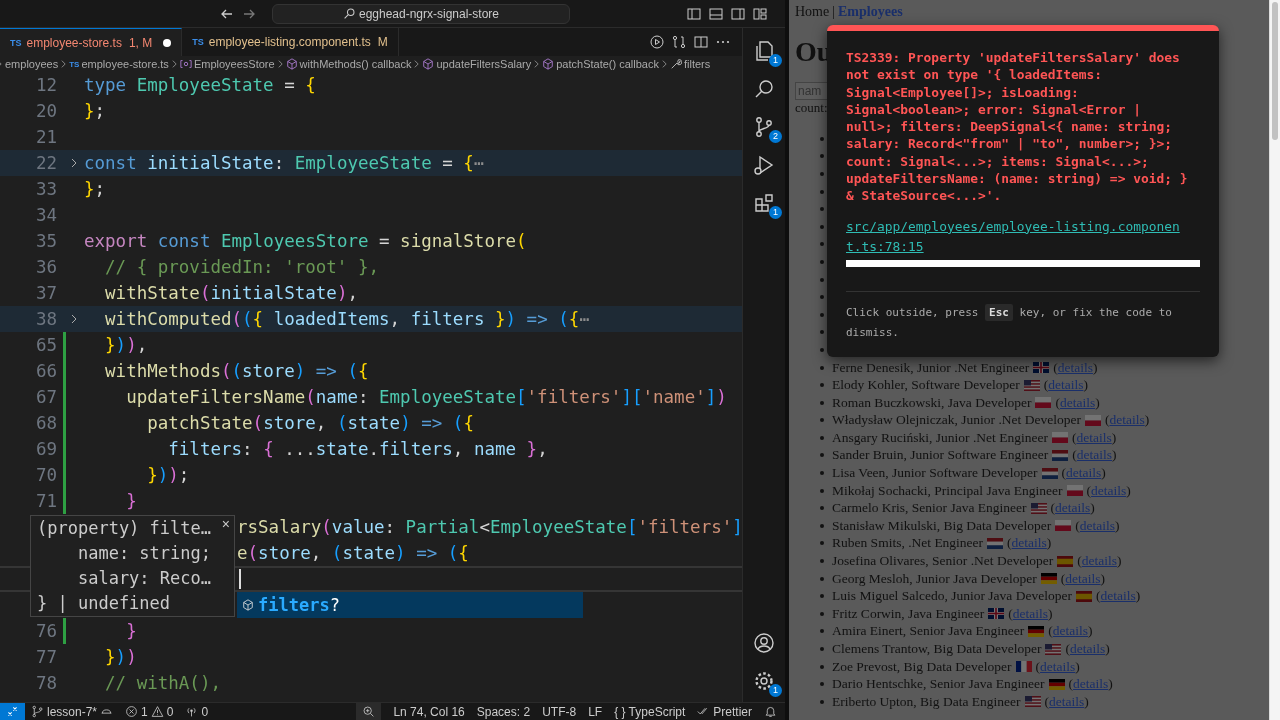 The width and height of the screenshot is (1280, 720). I want to click on employee-name: Luis Miguel Salcedo, Junior Java Developer, so click(952, 596).